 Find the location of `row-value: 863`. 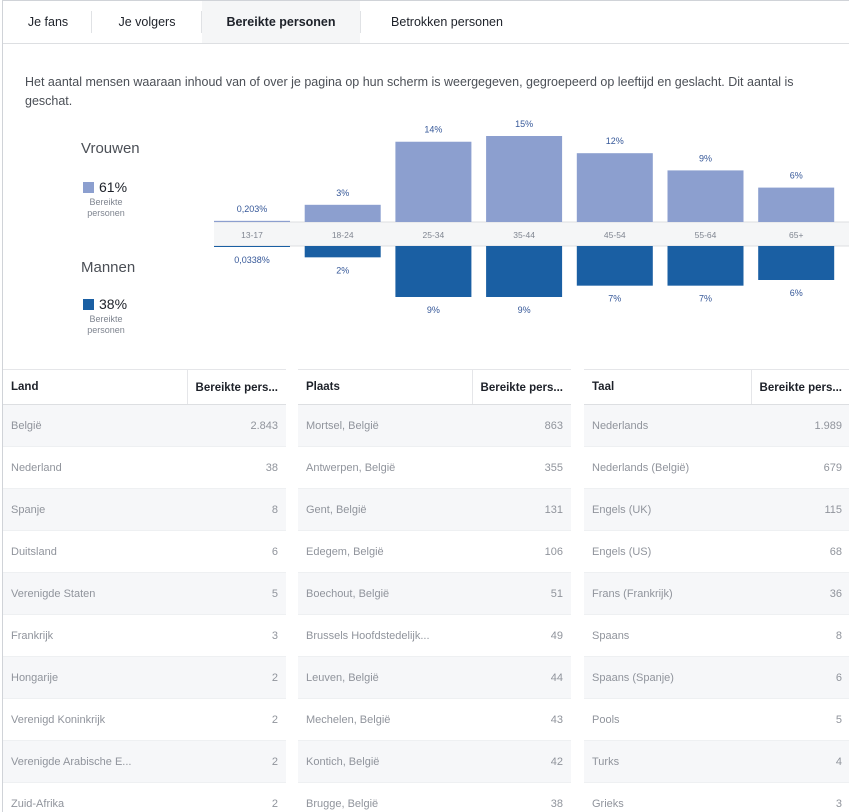

row-value: 863 is located at coordinates (553, 425).